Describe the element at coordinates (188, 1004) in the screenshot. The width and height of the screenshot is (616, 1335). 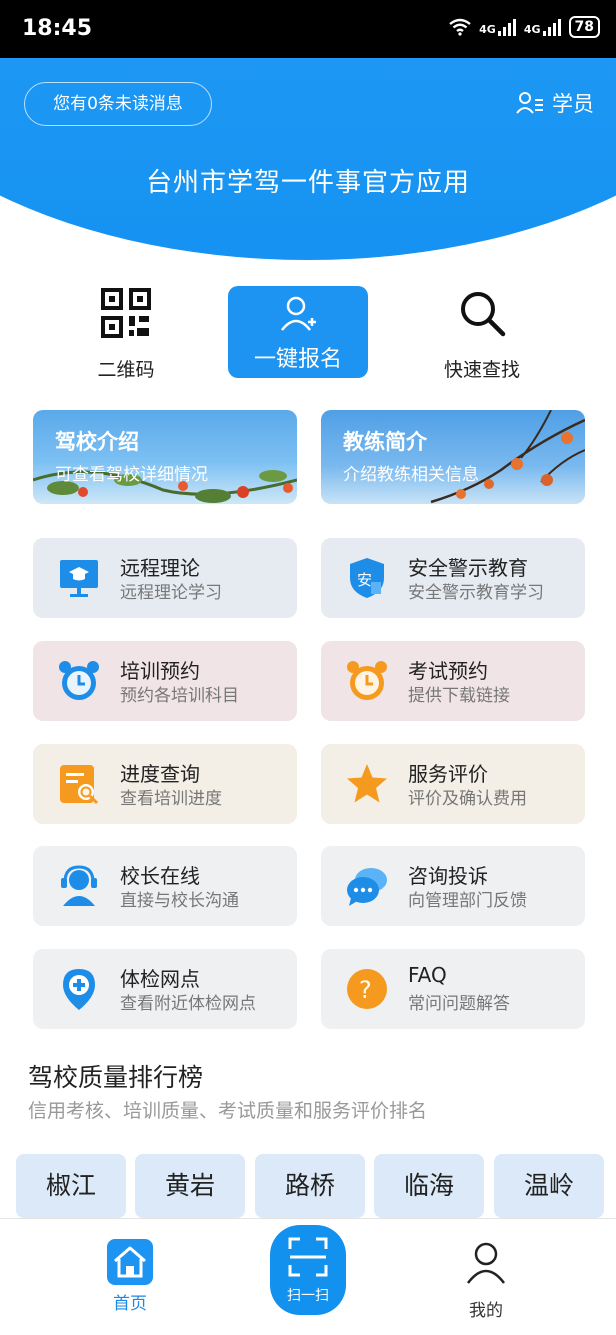
I see `service-subtitle: 查看附近体检网点` at that location.